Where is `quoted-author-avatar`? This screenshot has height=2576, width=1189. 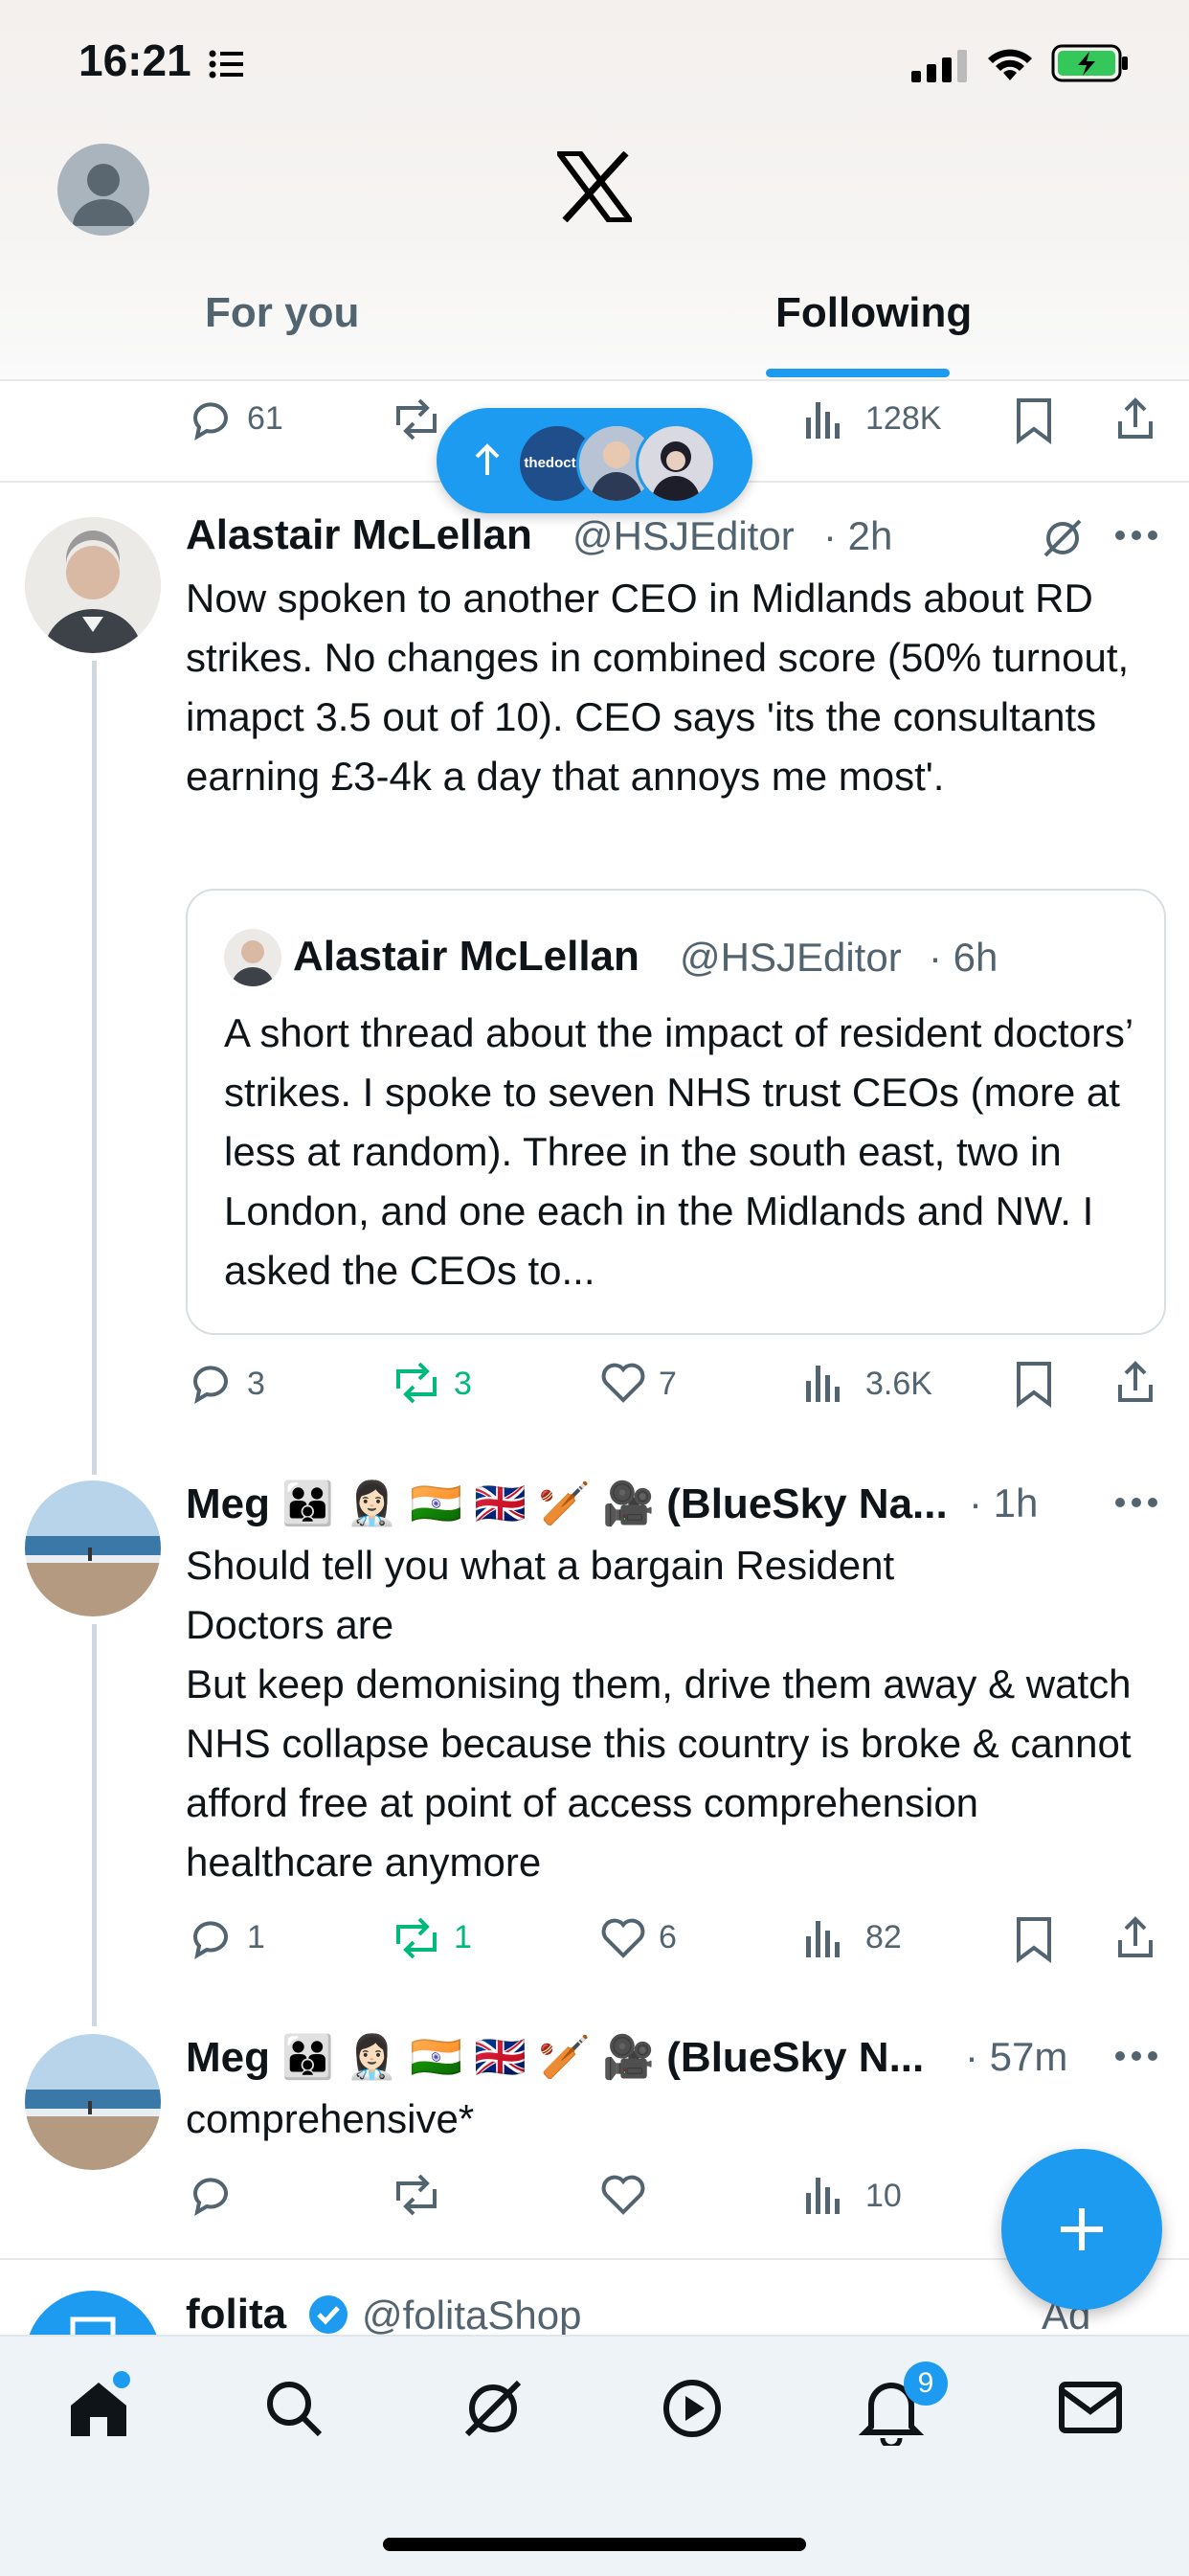
quoted-author-avatar is located at coordinates (252, 957).